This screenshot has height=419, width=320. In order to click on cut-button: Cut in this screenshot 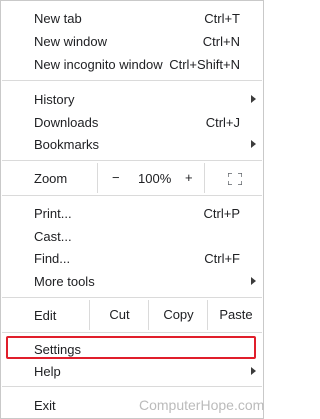, I will do `click(119, 315)`.